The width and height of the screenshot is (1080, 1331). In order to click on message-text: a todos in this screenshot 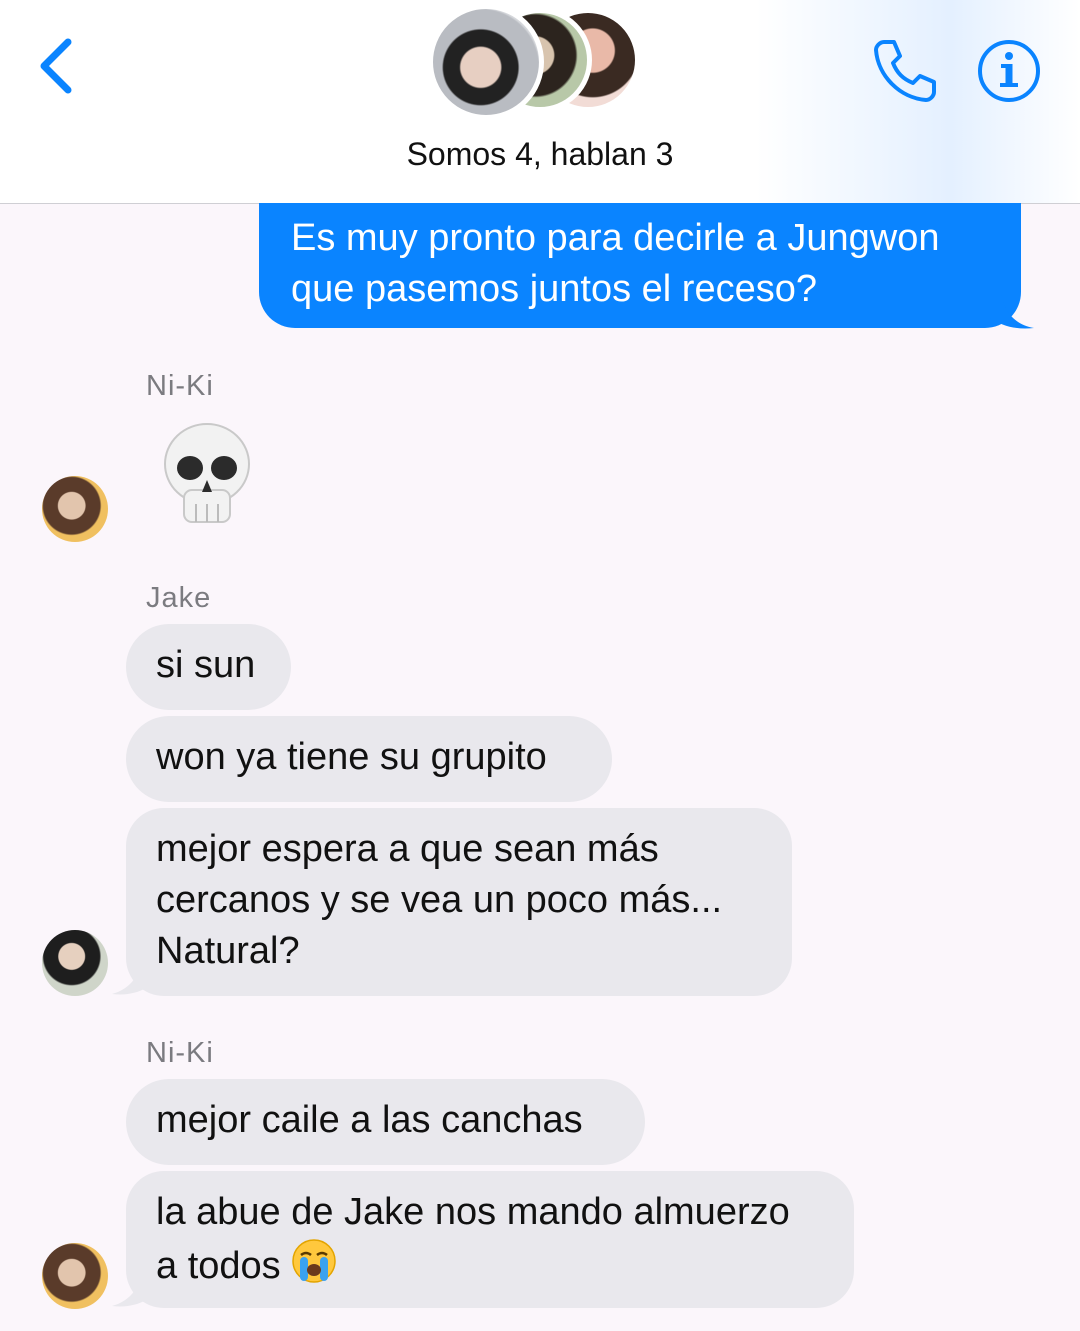, I will do `click(218, 1266)`.